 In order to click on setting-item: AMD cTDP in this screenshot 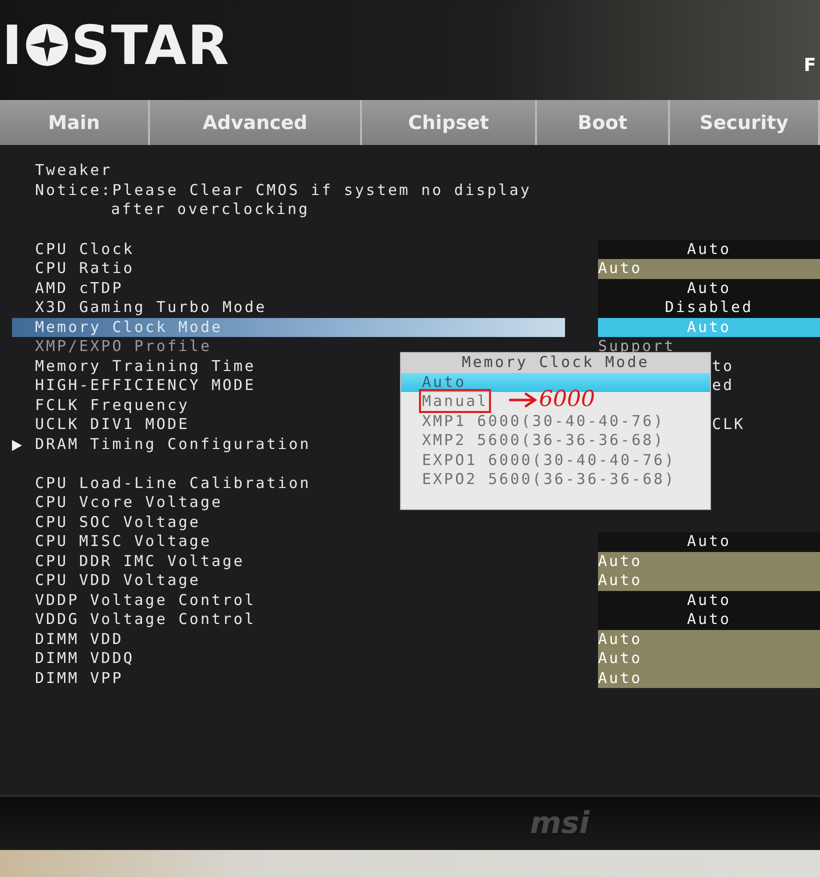, I will do `click(288, 288)`.